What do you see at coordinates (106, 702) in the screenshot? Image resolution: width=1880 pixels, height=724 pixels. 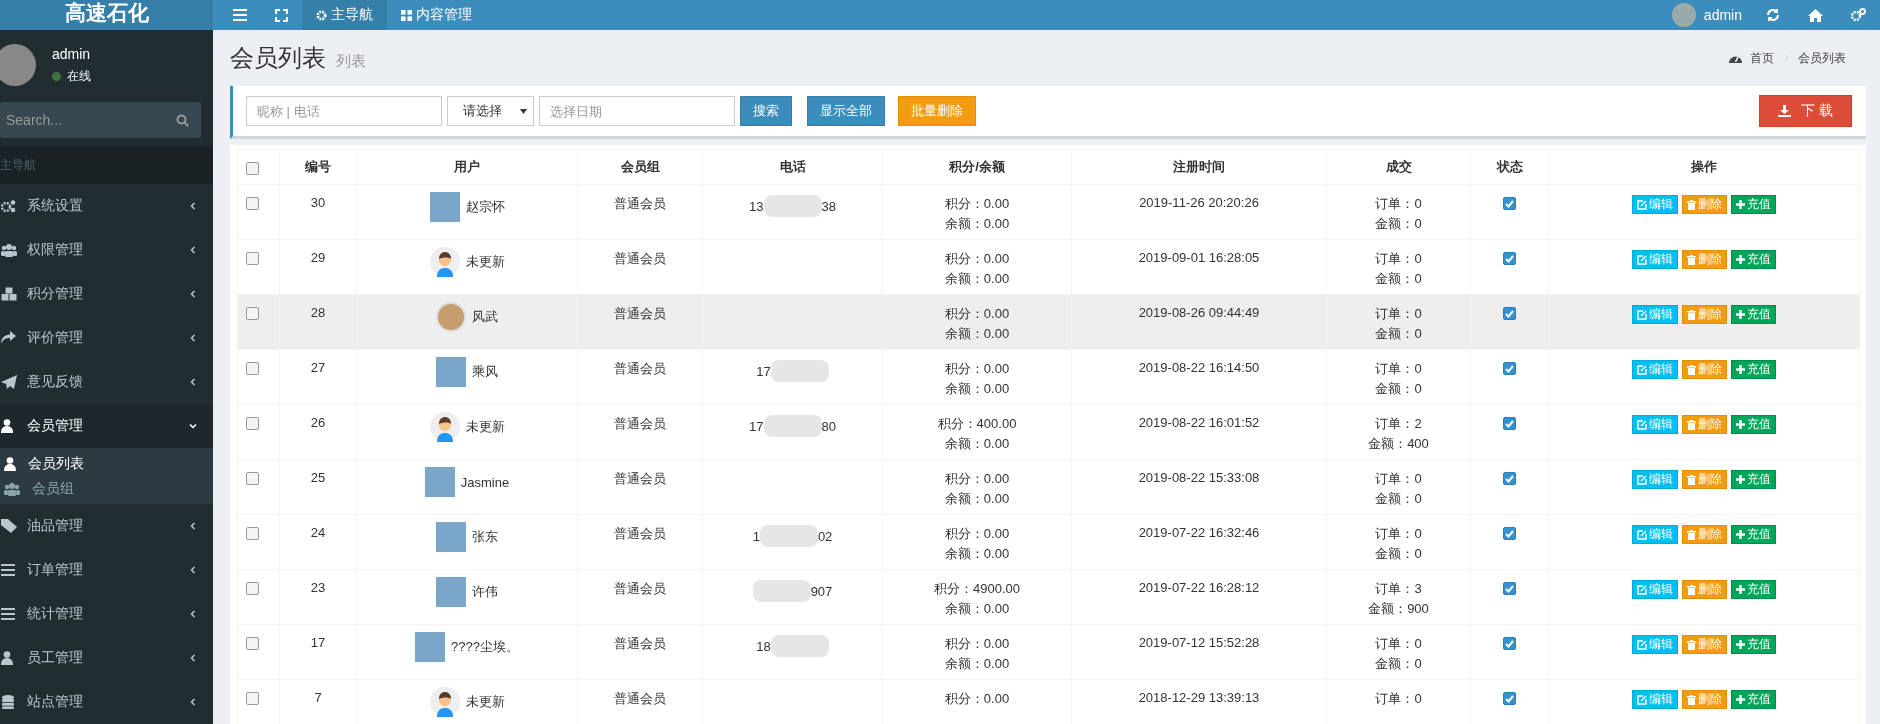 I see `sidebar-item: 站点管理` at bounding box center [106, 702].